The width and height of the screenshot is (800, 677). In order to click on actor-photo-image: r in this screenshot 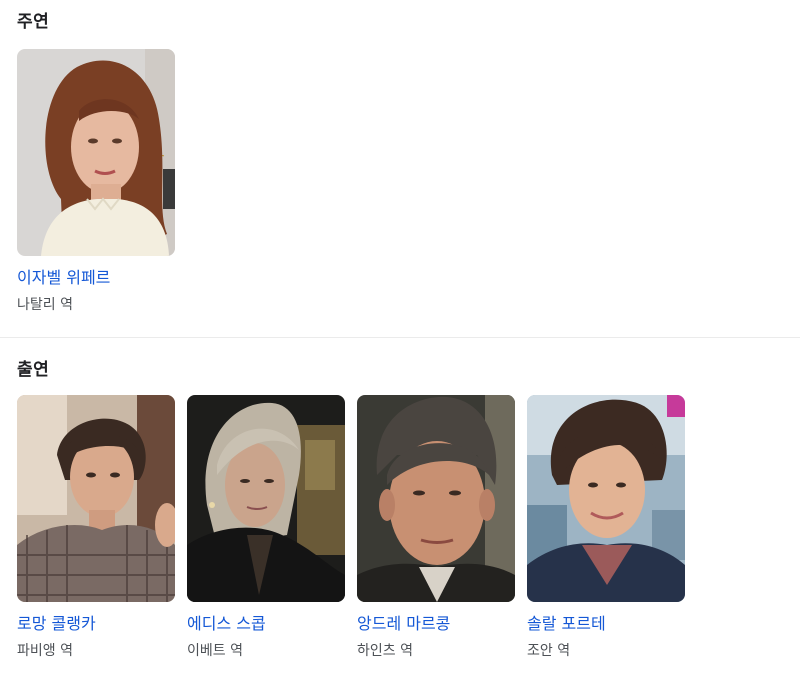, I will do `click(96, 152)`.